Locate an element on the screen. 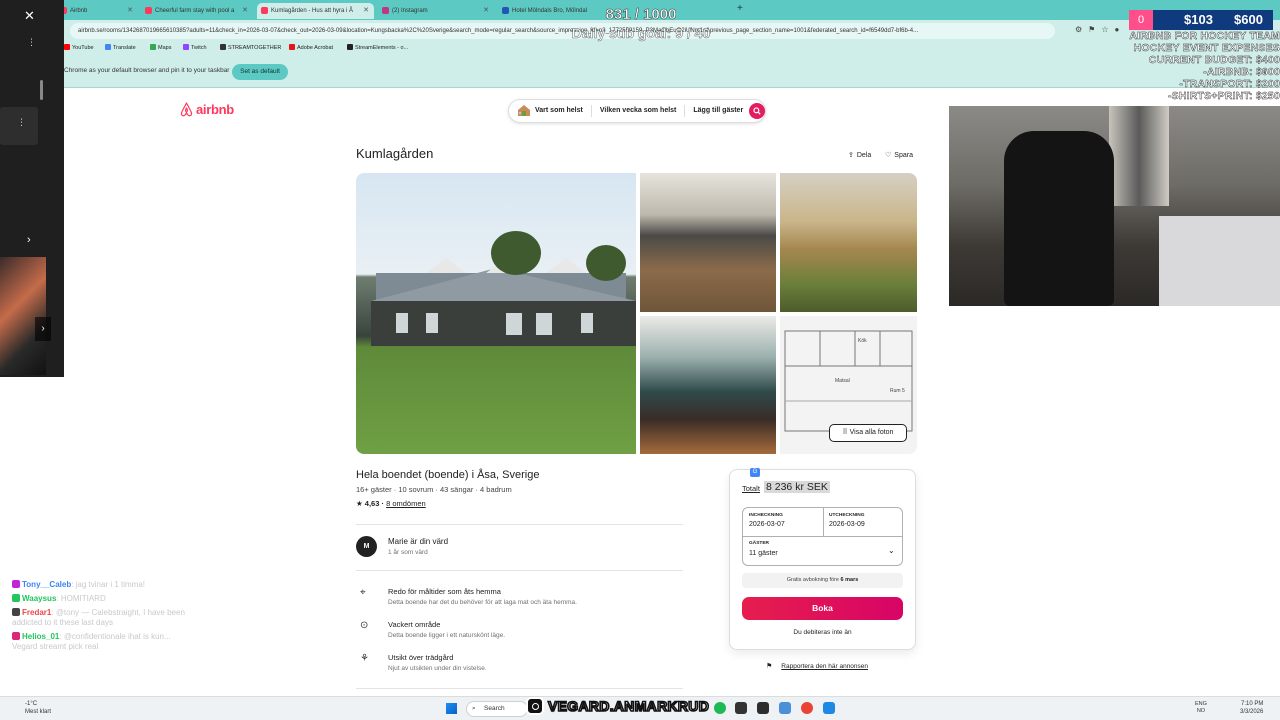 The image size is (1280, 720). streamelements-icon is located at coordinates (350, 47).